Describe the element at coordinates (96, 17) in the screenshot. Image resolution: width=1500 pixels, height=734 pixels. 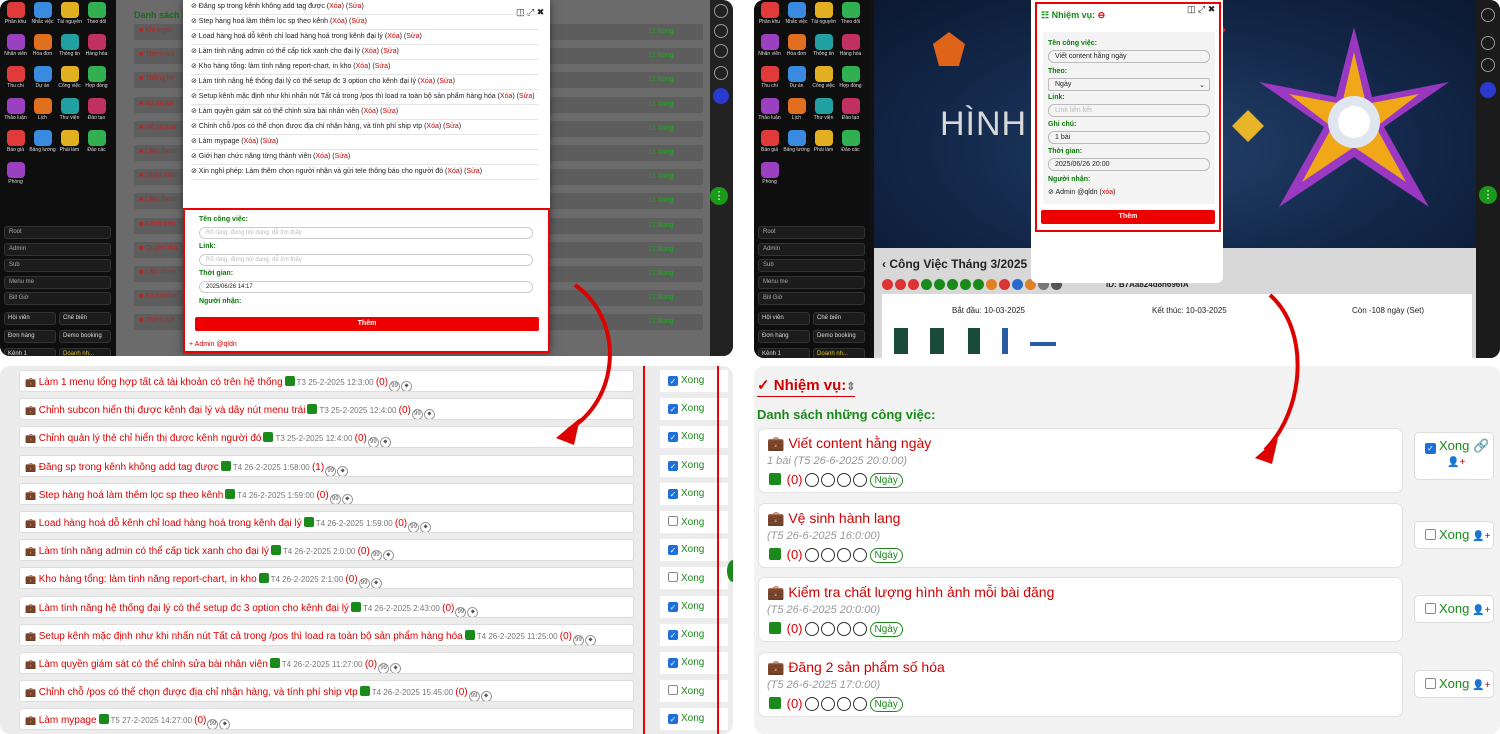
I see `sidebar-app-3: Theo dõi` at that location.